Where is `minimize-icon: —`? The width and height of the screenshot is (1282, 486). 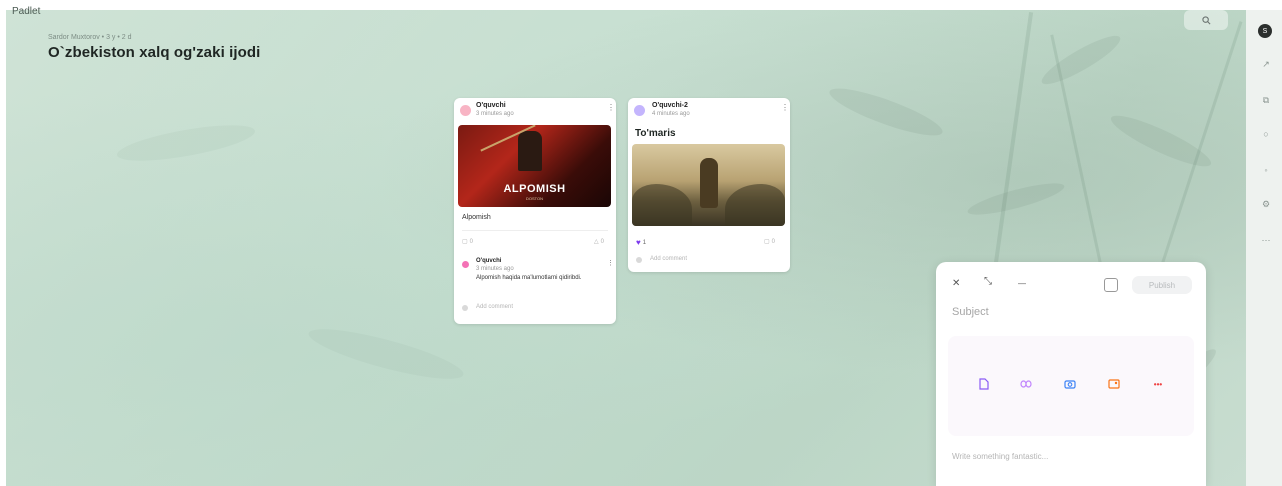 minimize-icon: — is located at coordinates (1022, 283).